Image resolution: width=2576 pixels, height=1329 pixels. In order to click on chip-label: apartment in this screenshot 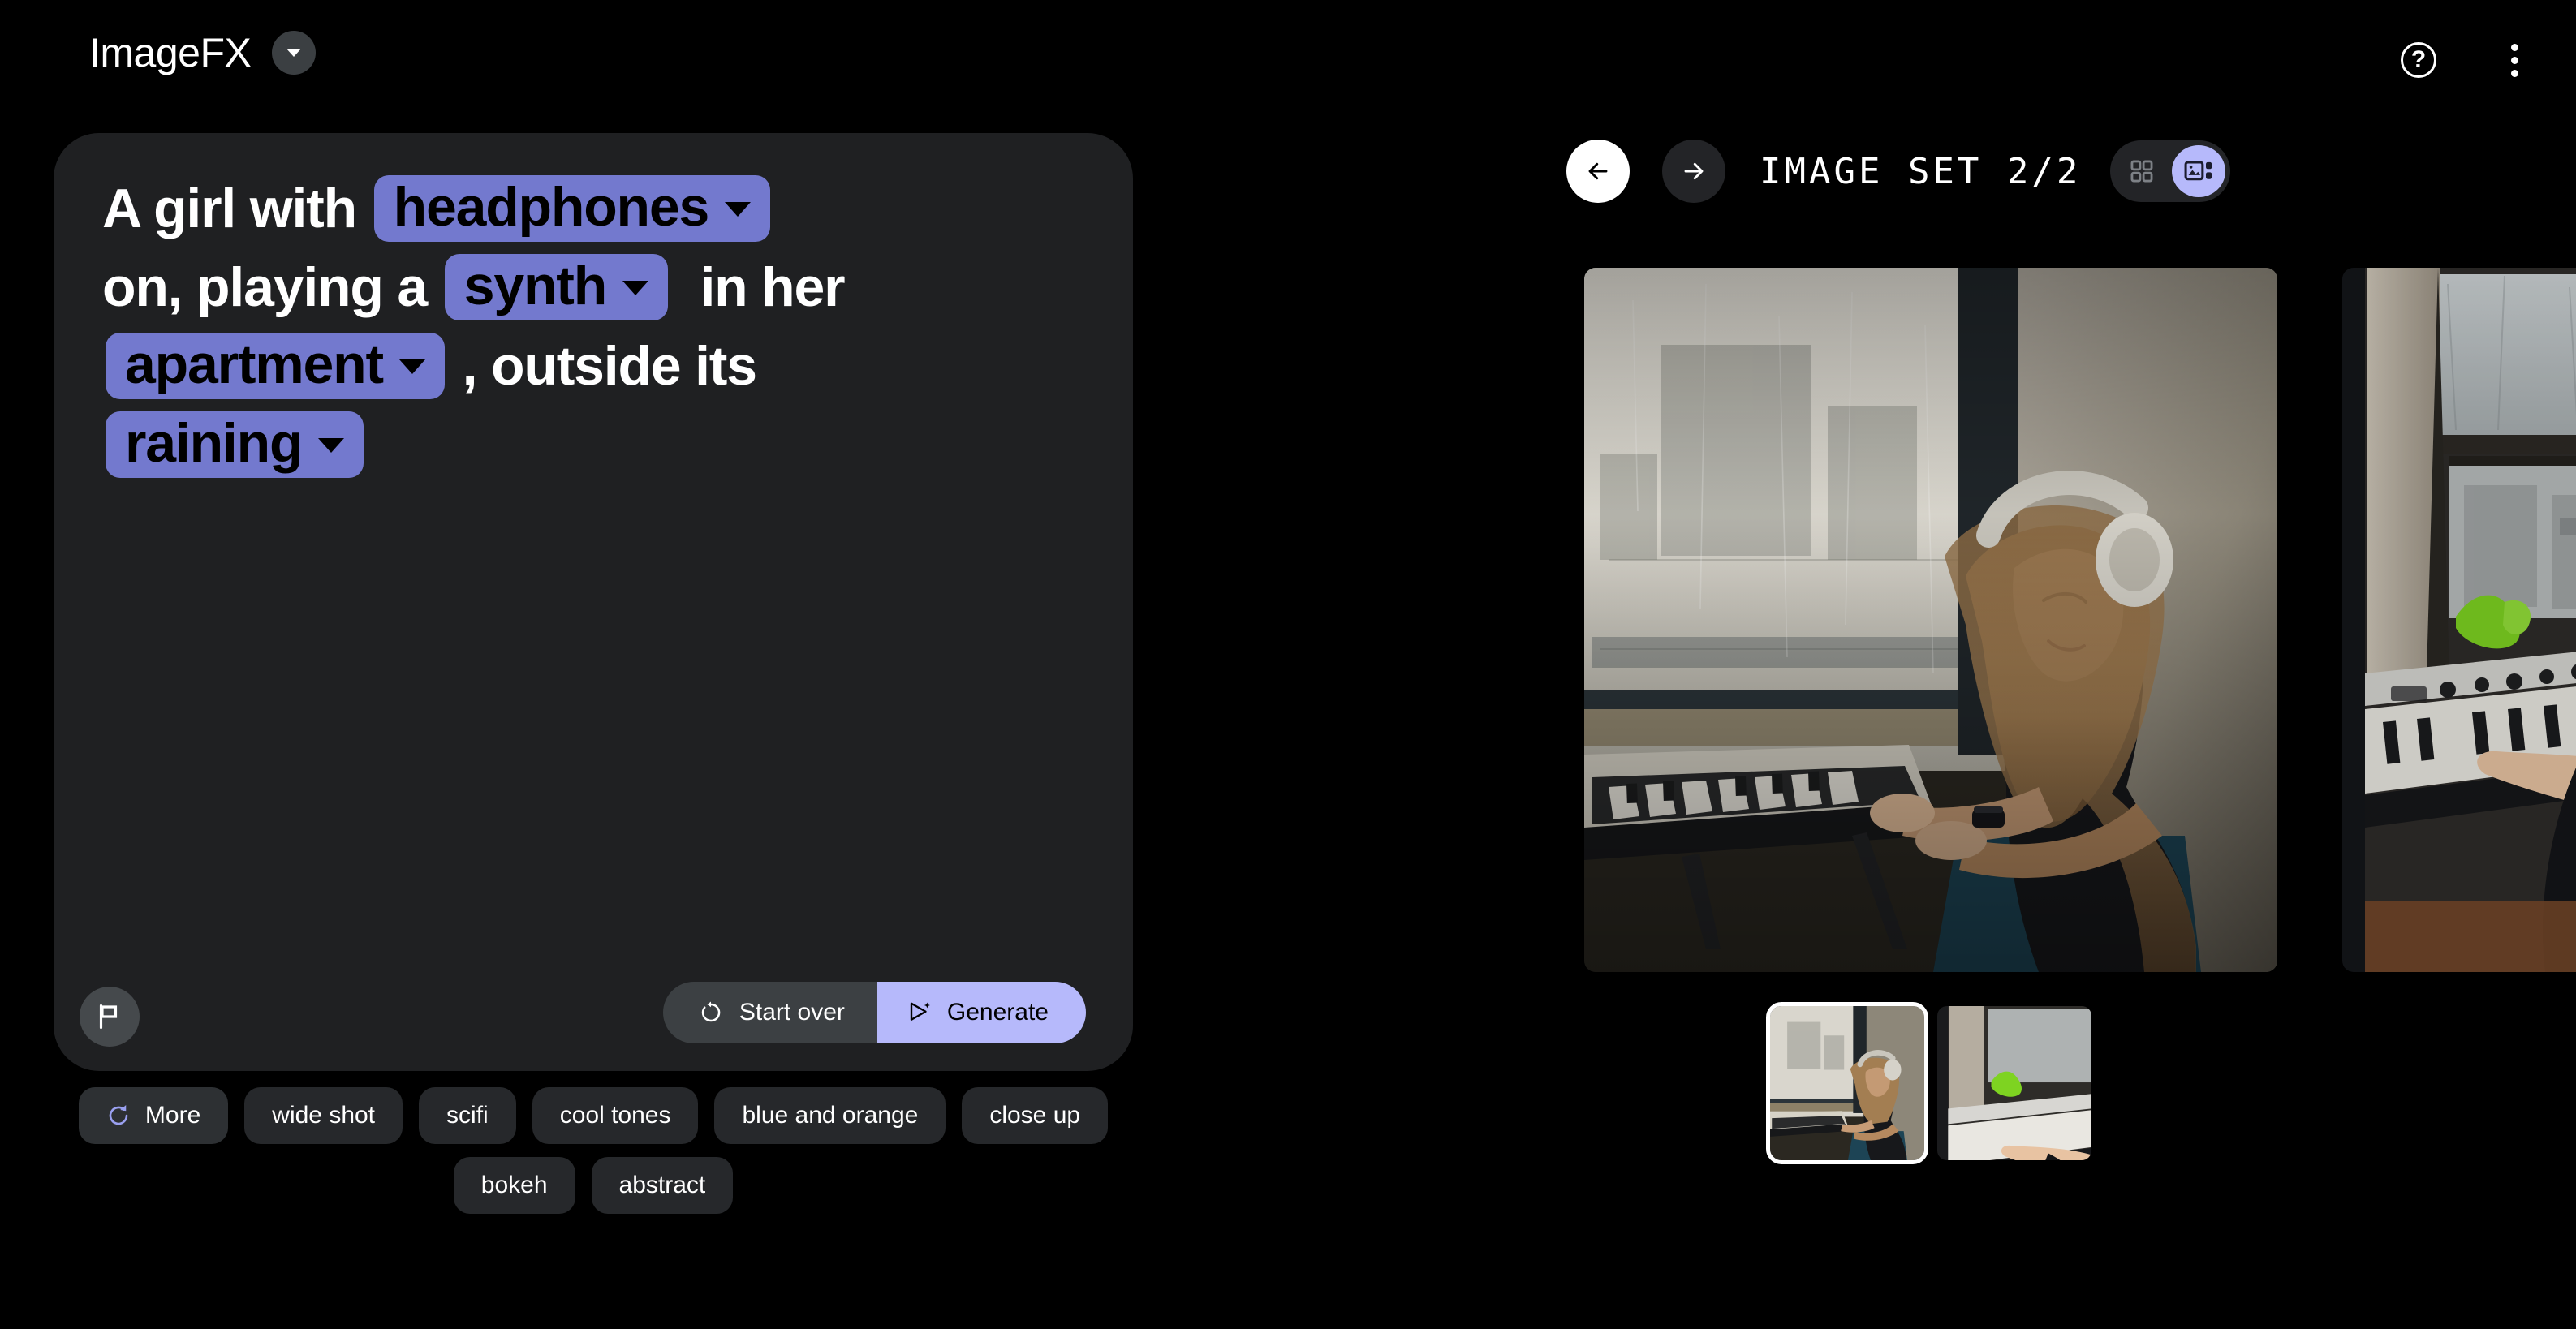, I will do `click(255, 364)`.